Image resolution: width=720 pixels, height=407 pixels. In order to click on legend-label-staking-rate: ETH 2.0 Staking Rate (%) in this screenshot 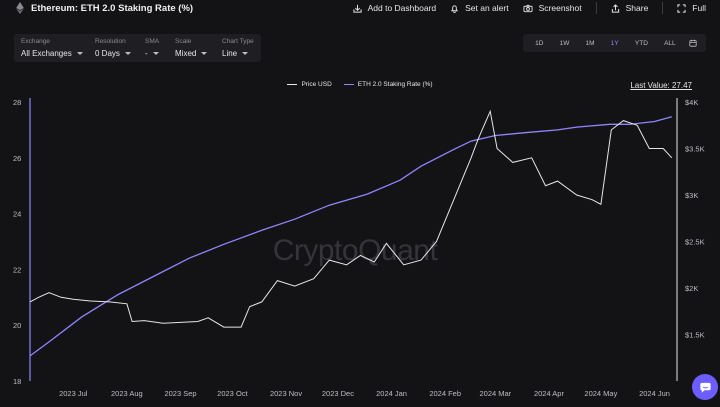, I will do `click(395, 84)`.